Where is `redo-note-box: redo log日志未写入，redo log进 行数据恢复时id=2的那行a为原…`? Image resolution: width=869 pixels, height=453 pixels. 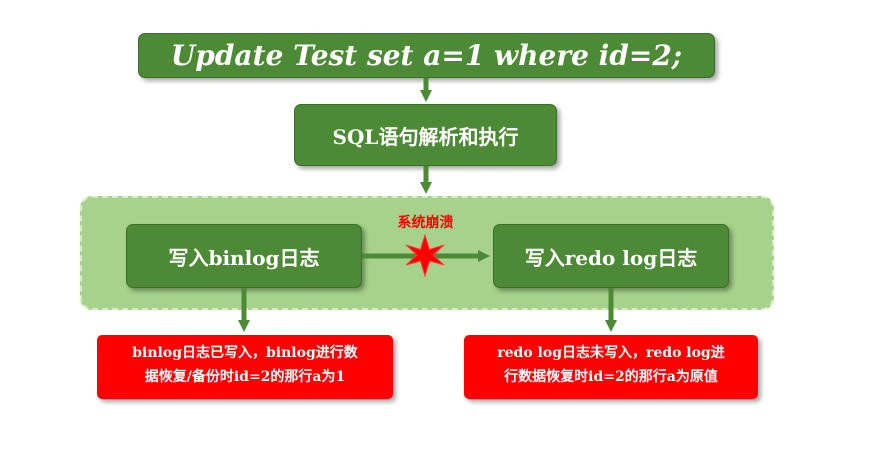 redo-note-box: redo log日志未写入，redo log进 行数据恢复时id=2的那行a为原… is located at coordinates (611, 367).